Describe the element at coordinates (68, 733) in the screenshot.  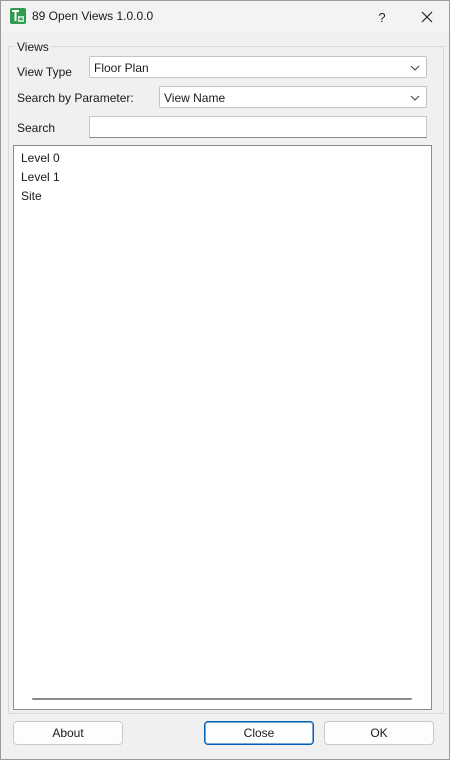
I see `about-button: About` at that location.